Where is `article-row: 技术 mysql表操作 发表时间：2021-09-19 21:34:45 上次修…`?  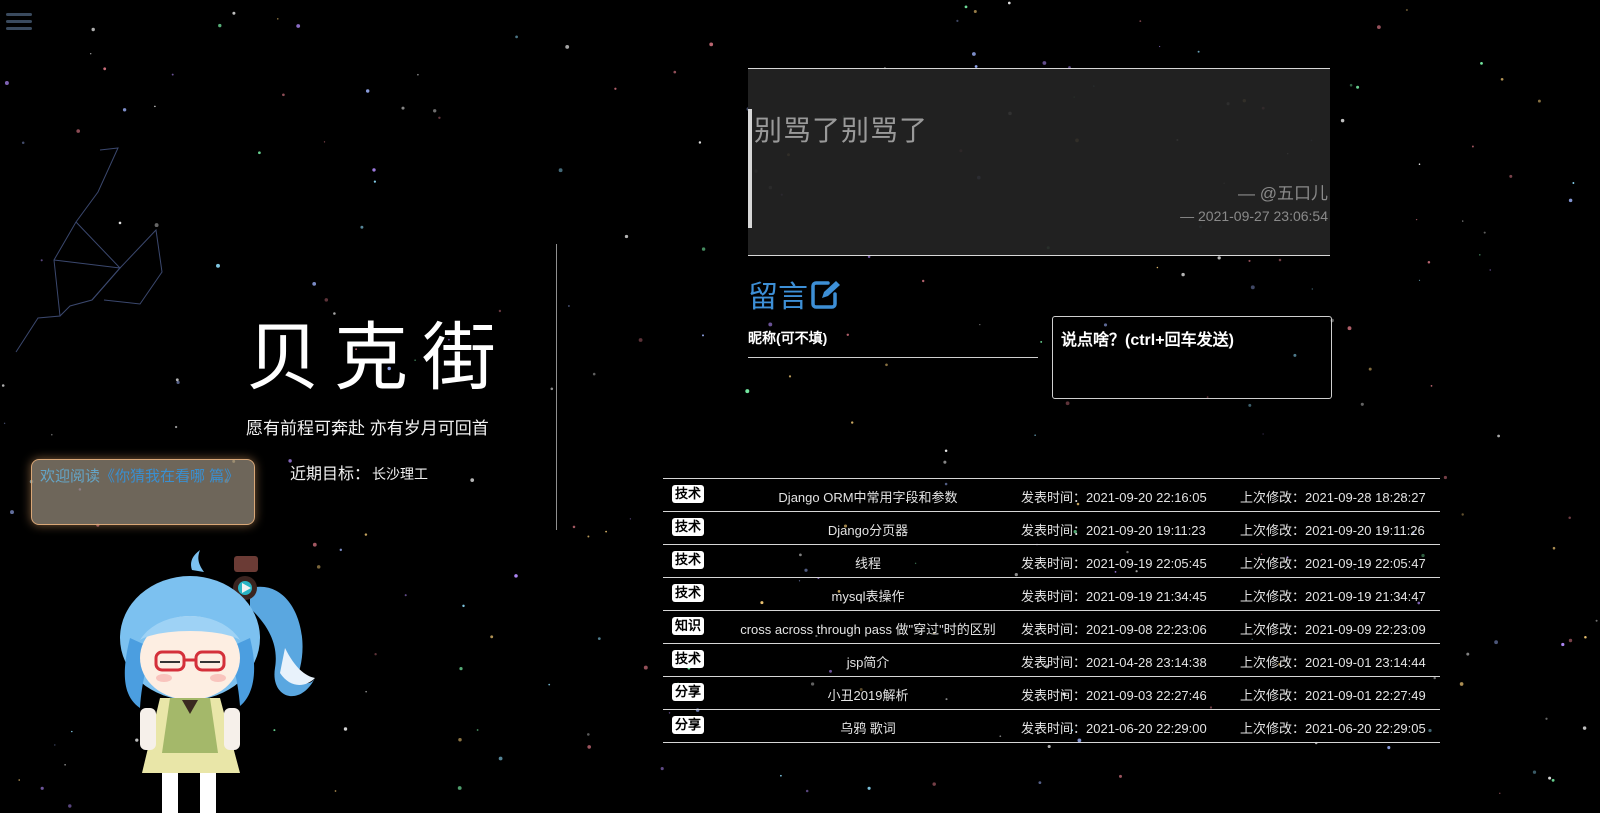 article-row: 技术 mysql表操作 发表时间：2021-09-19 21:34:45 上次修… is located at coordinates (1051, 593).